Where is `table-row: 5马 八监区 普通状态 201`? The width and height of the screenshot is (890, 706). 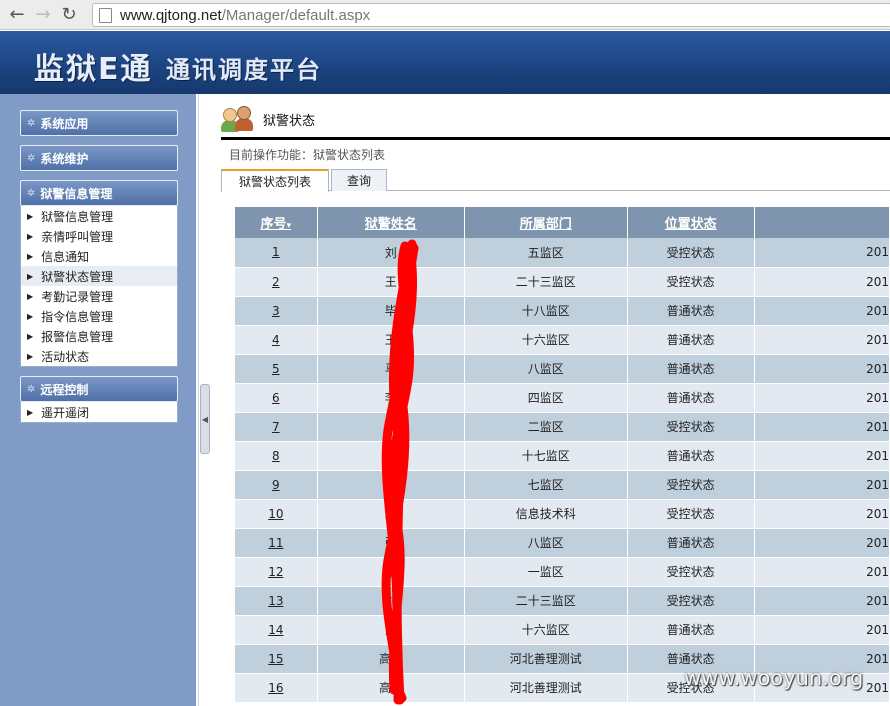 table-row: 5马 八监区 普通状态 201 is located at coordinates (562, 369).